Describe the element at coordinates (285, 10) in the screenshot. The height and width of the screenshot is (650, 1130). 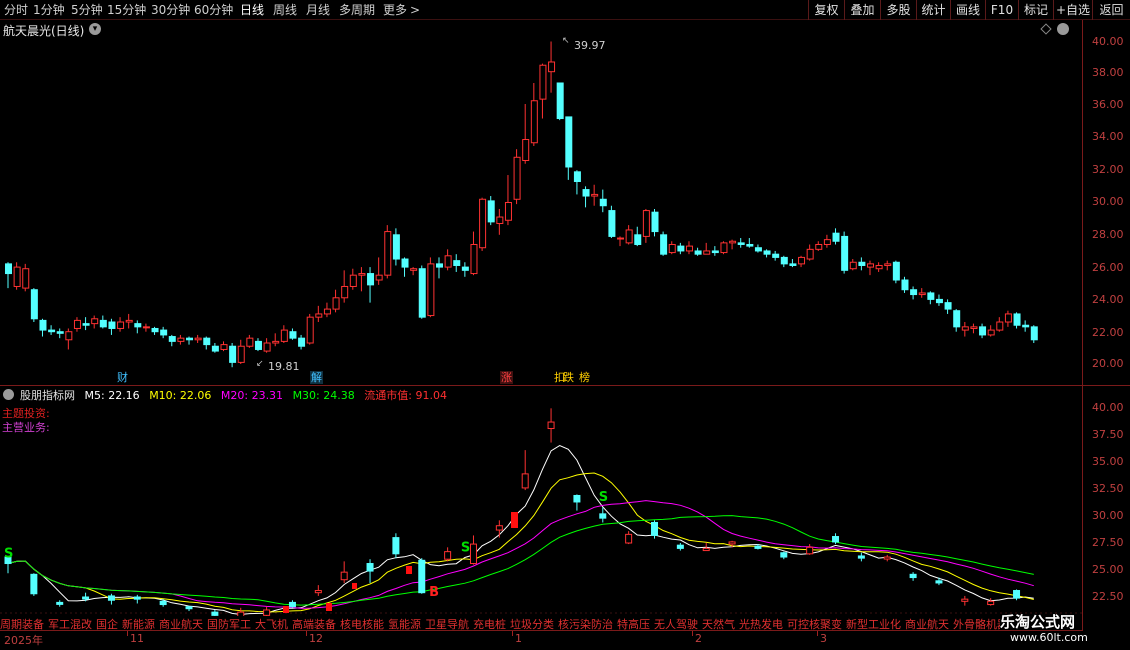
I see `tab-timeframe-weekly: 周线` at that location.